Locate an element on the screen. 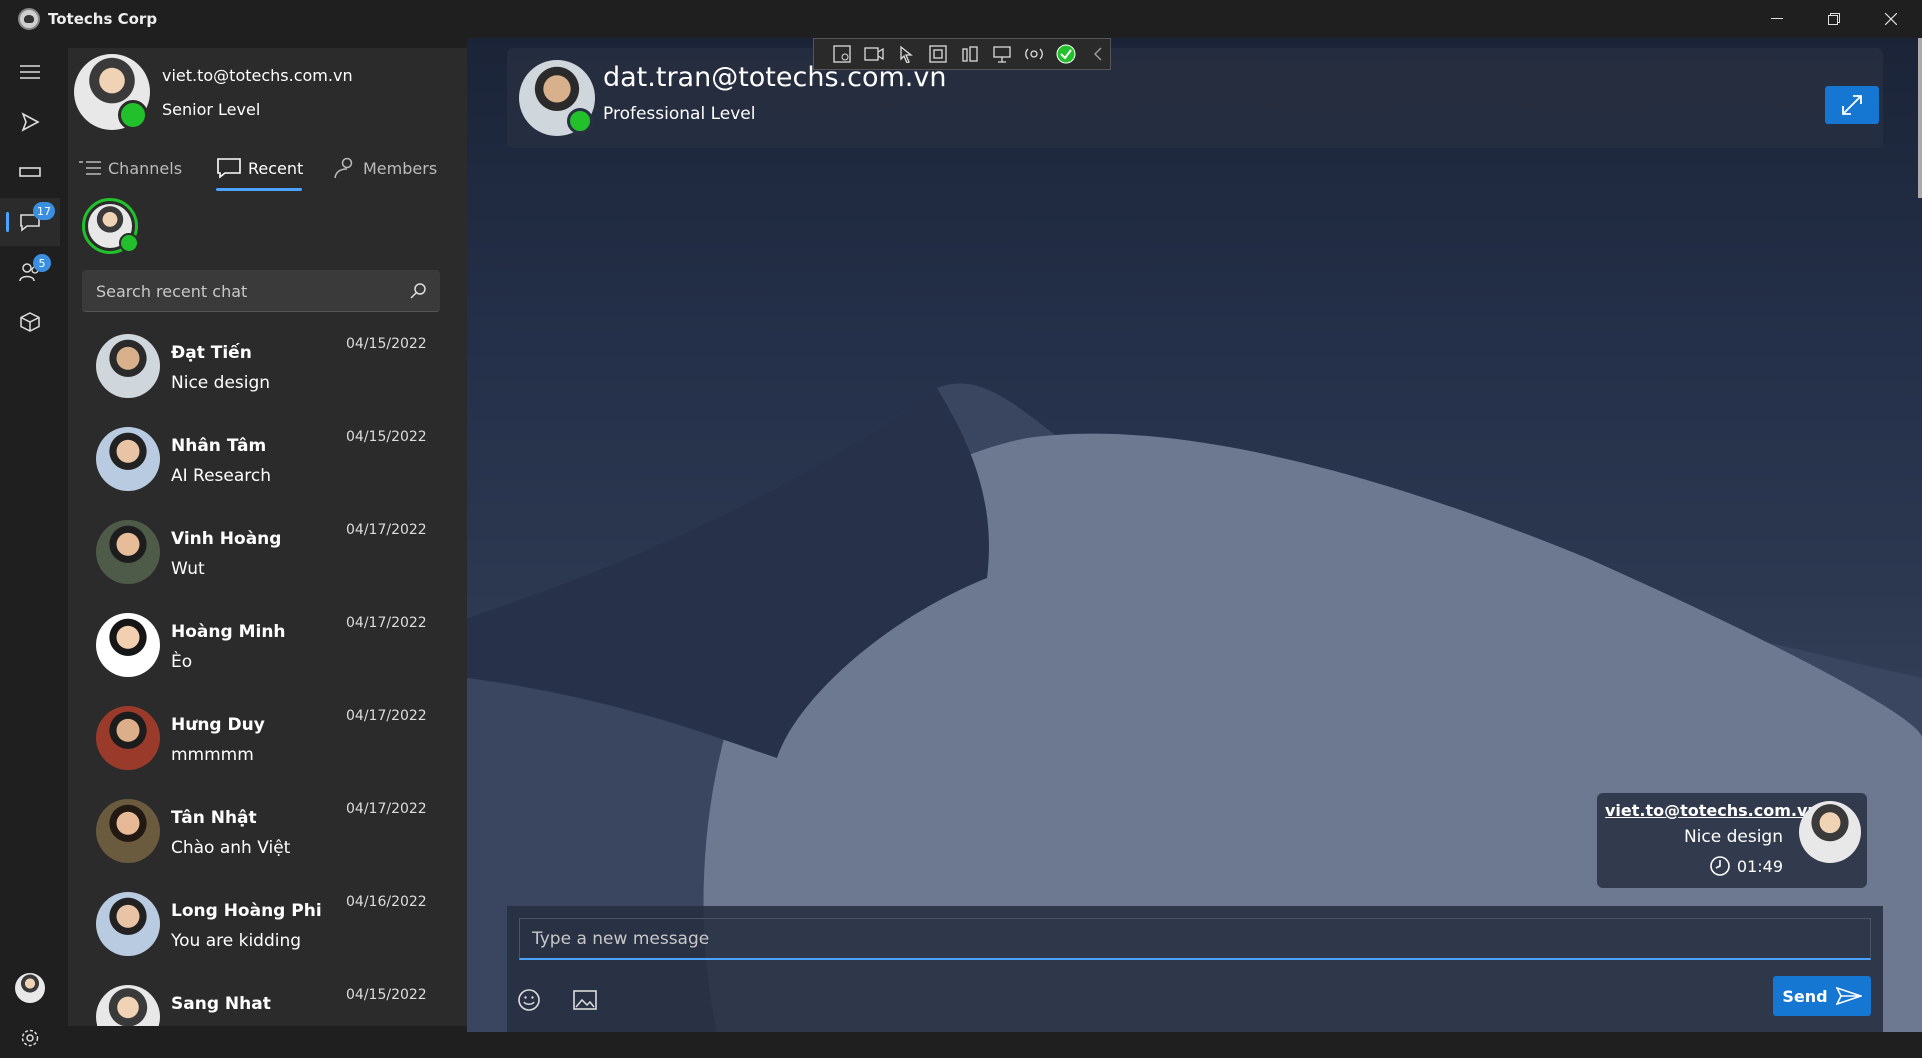  menu-button is located at coordinates (30, 72).